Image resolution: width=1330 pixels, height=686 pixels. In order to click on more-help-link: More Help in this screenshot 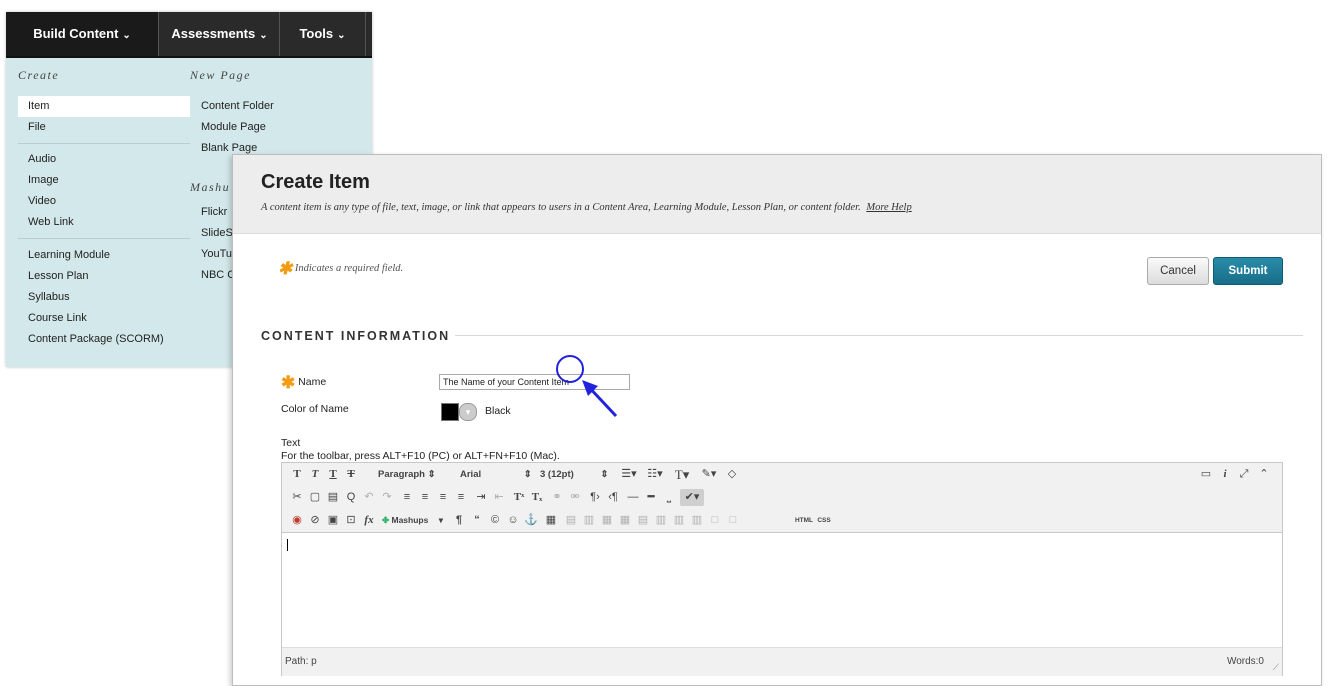, I will do `click(888, 207)`.